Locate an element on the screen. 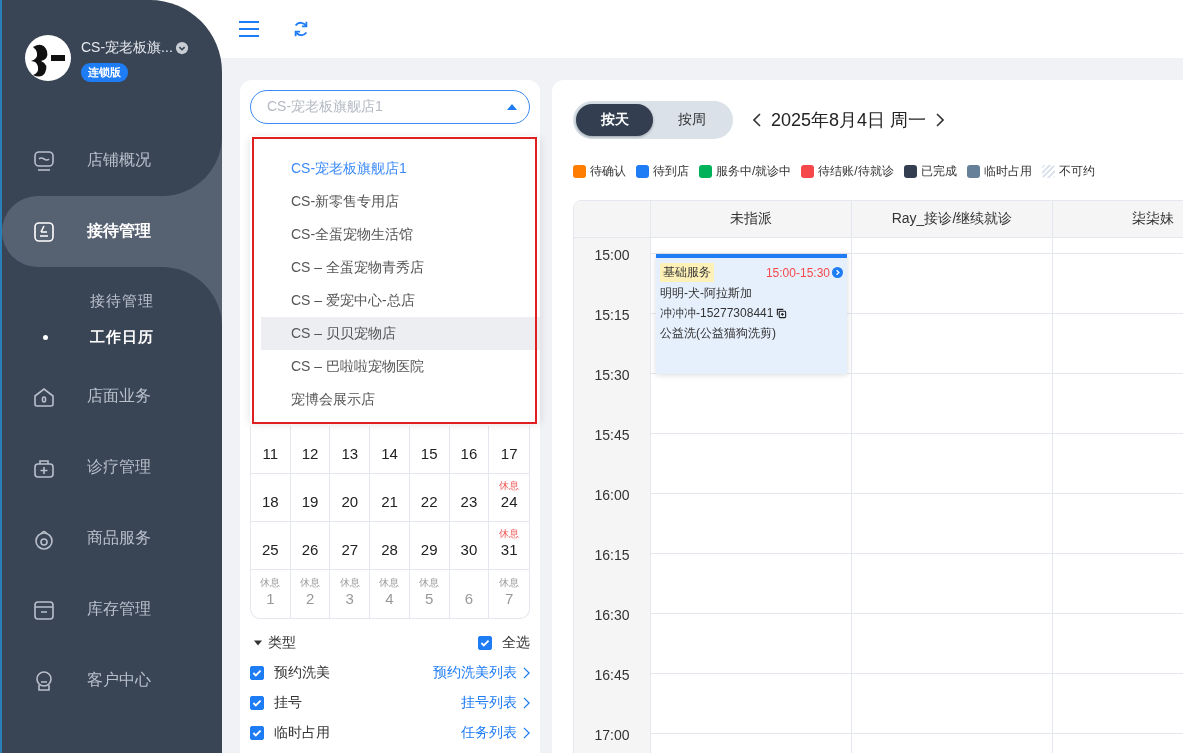  view-tab: 按天 is located at coordinates (614, 120).